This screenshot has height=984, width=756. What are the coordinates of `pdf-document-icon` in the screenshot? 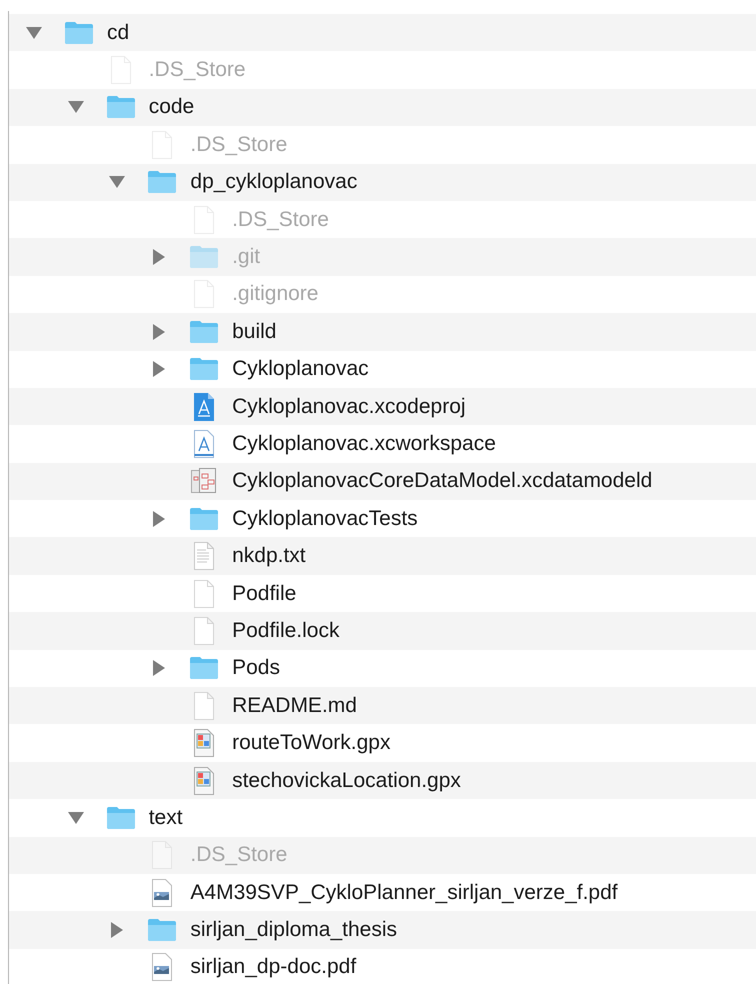 It's located at (162, 893).